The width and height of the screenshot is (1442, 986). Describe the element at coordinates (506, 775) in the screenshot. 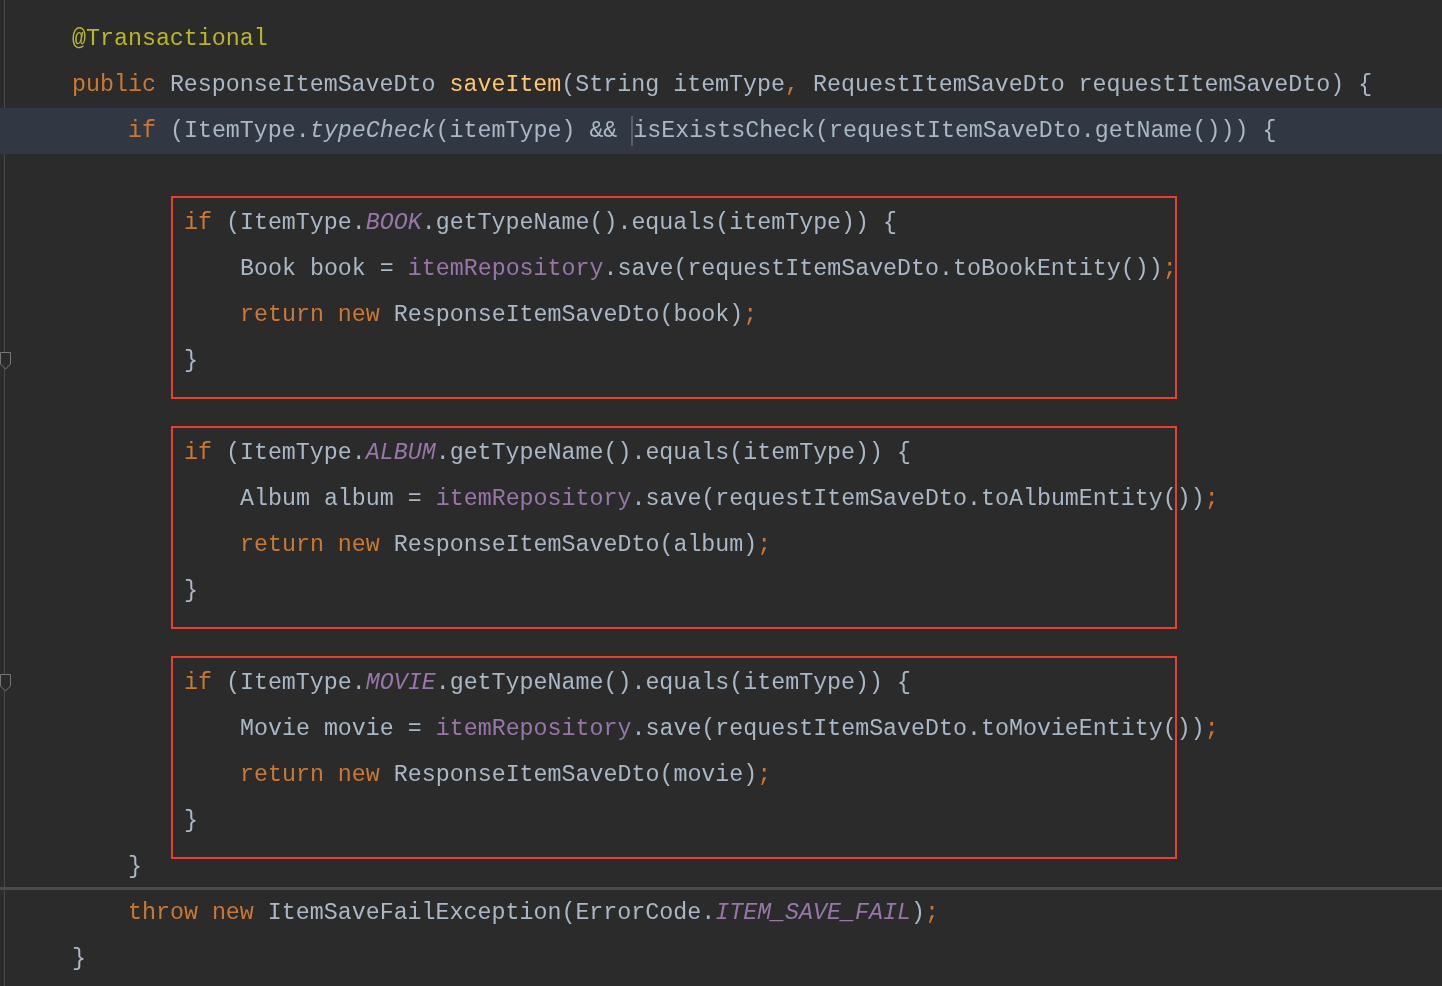

I see `code-line: return new ResponseItemSaveDto(movie);` at that location.